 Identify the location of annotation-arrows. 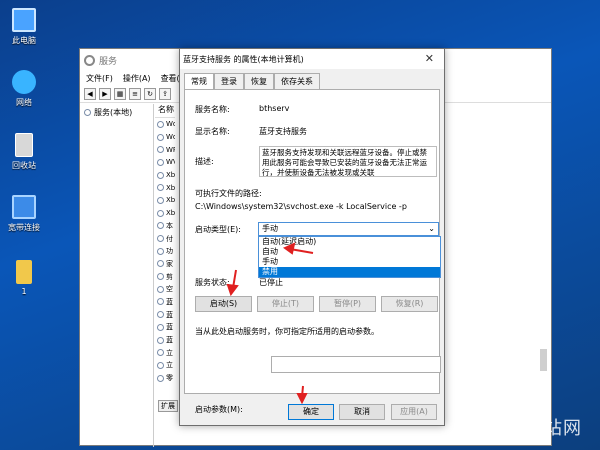
(270, 323).